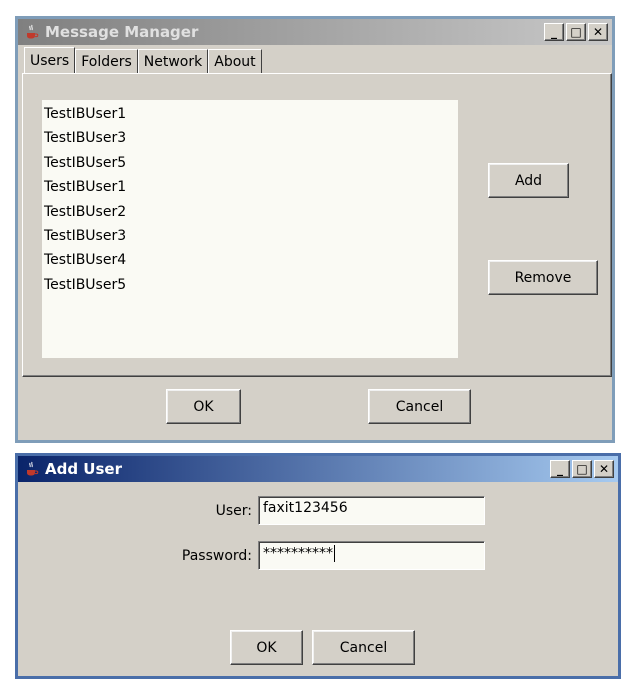 The width and height of the screenshot is (626, 688). I want to click on tab-about: About, so click(235, 61).